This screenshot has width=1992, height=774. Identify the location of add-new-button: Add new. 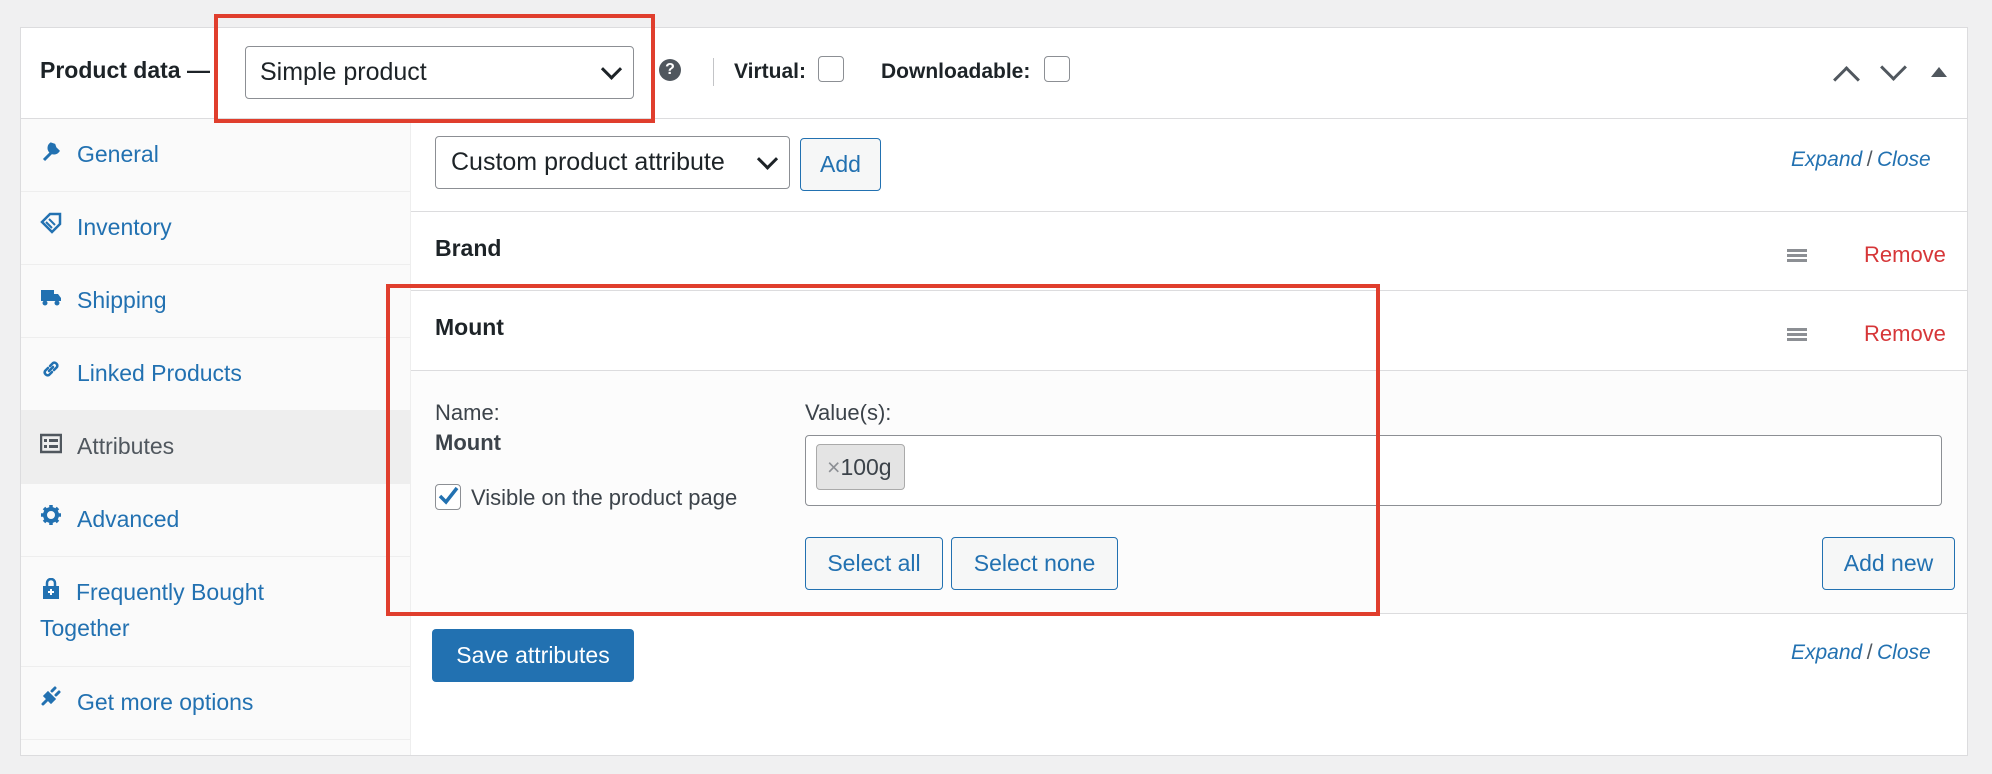
(1888, 563).